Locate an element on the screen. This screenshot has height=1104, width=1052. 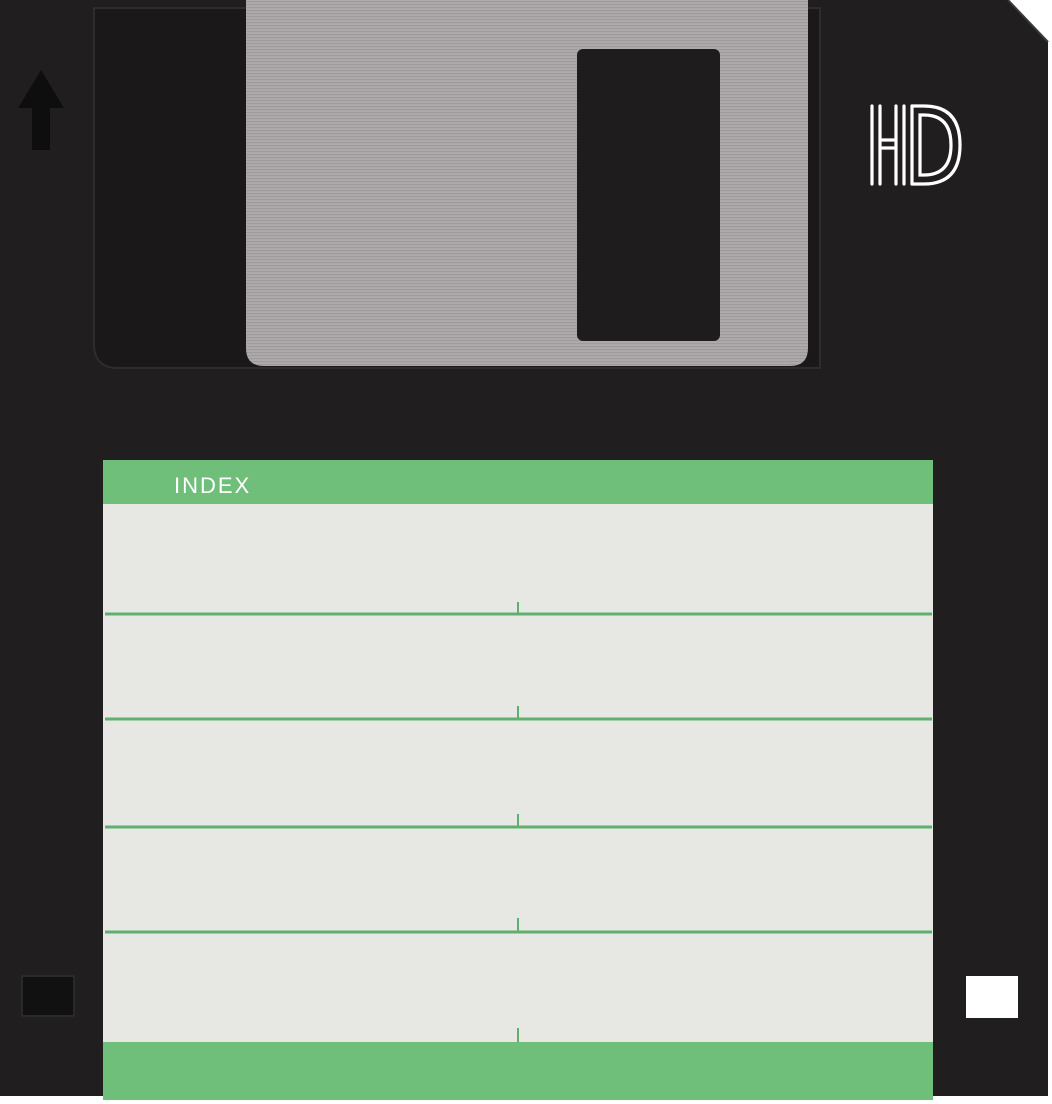
hd-logo is located at coordinates (916, 145).